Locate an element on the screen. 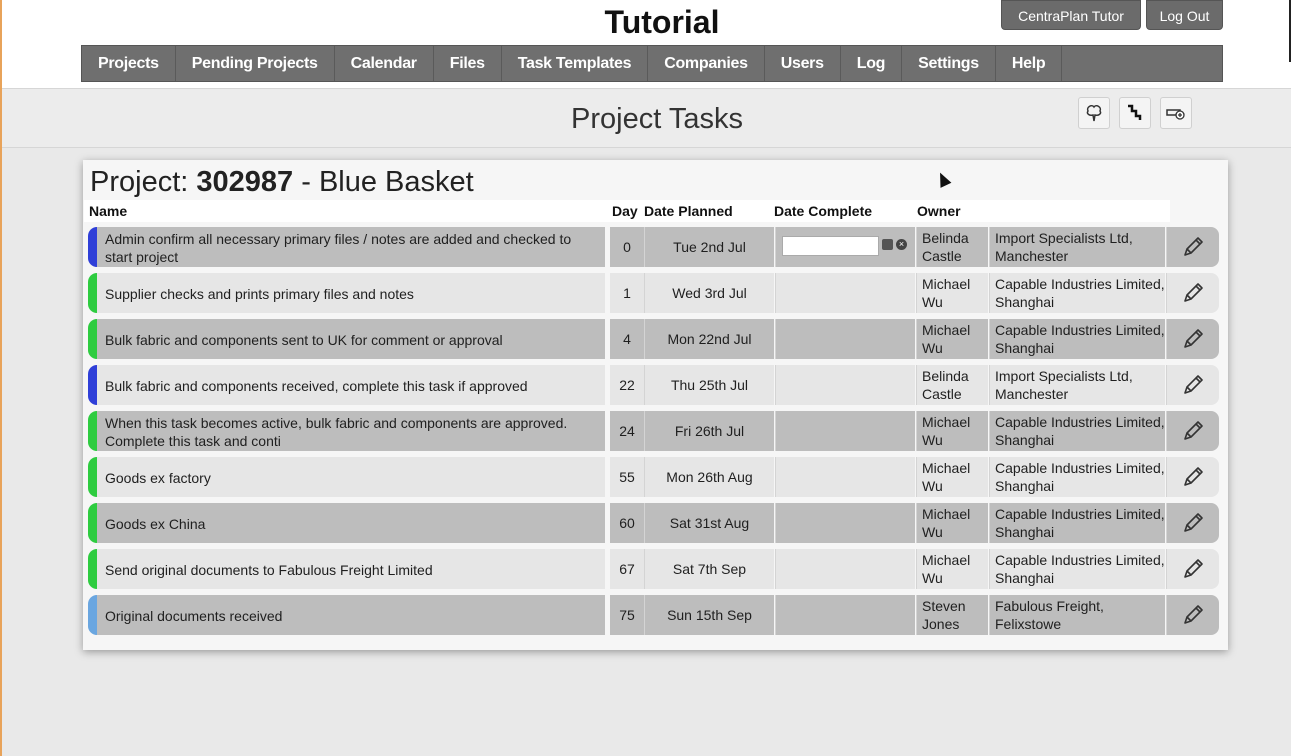  nav-projects: Projects is located at coordinates (129, 63).